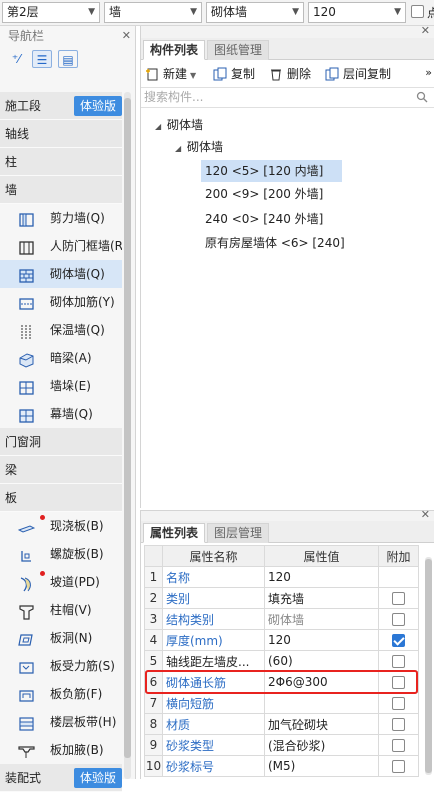 The height and width of the screenshot is (792, 434). Describe the element at coordinates (398, 640) in the screenshot. I see `extra-checkbox-checked` at that location.